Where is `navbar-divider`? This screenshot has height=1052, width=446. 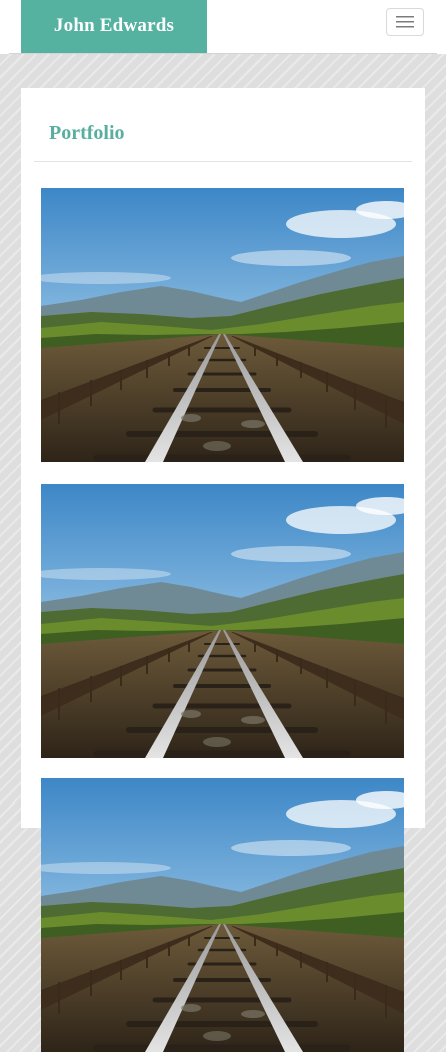
navbar-divider is located at coordinates (223, 53).